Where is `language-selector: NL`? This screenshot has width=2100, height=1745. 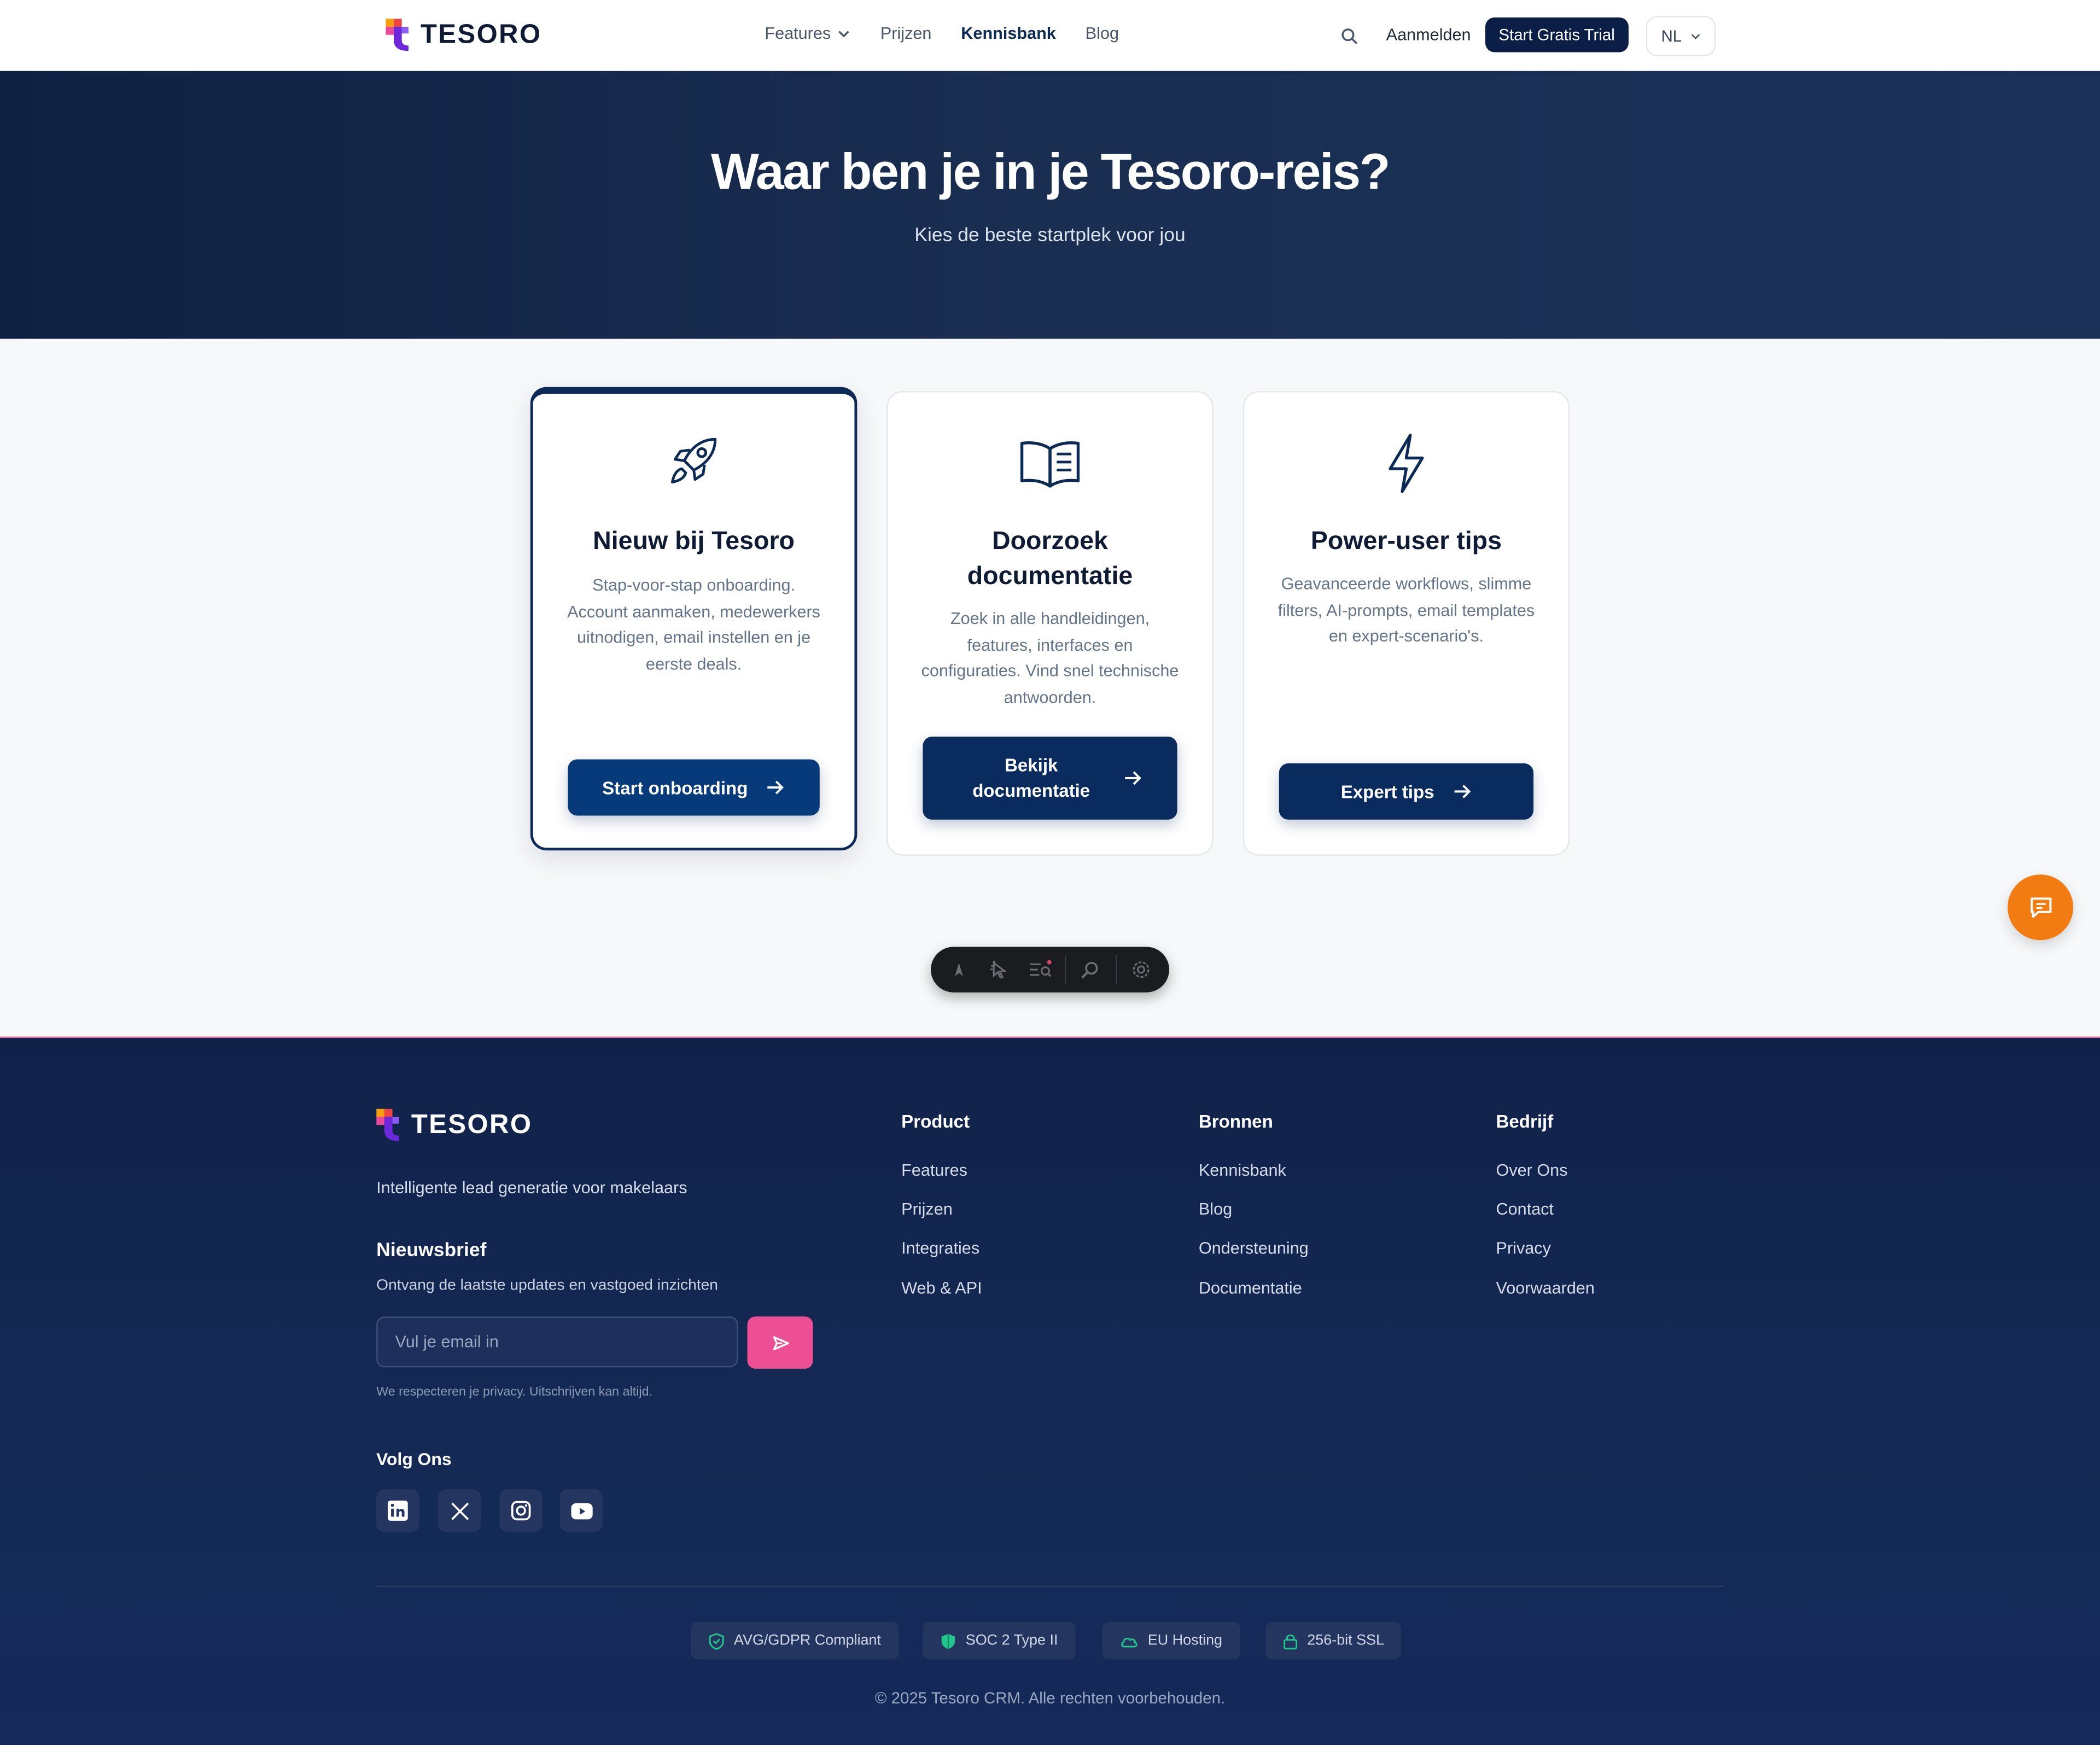 language-selector: NL is located at coordinates (1681, 36).